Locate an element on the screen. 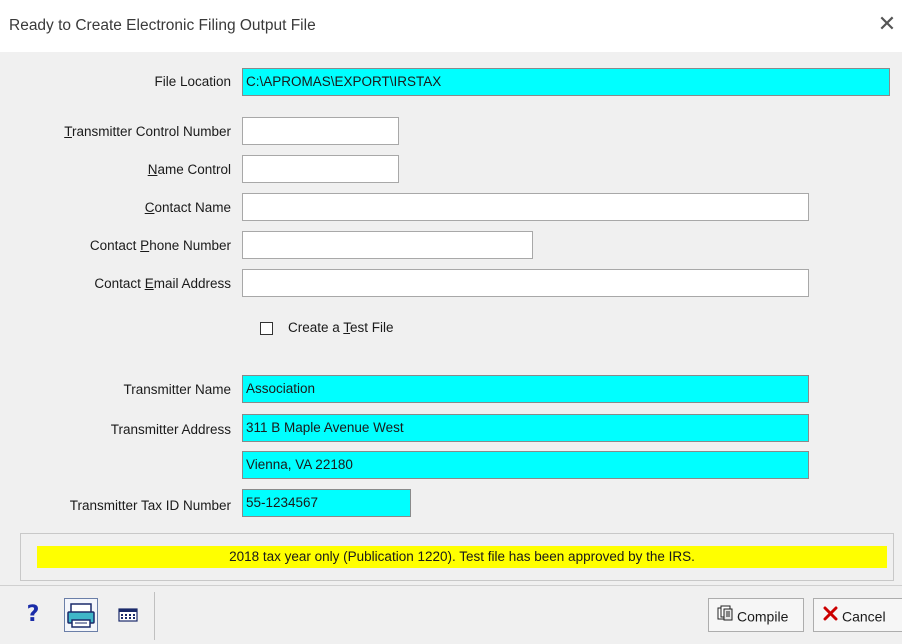 The width and height of the screenshot is (902, 644). cancel-label: Cancel is located at coordinates (864, 616).